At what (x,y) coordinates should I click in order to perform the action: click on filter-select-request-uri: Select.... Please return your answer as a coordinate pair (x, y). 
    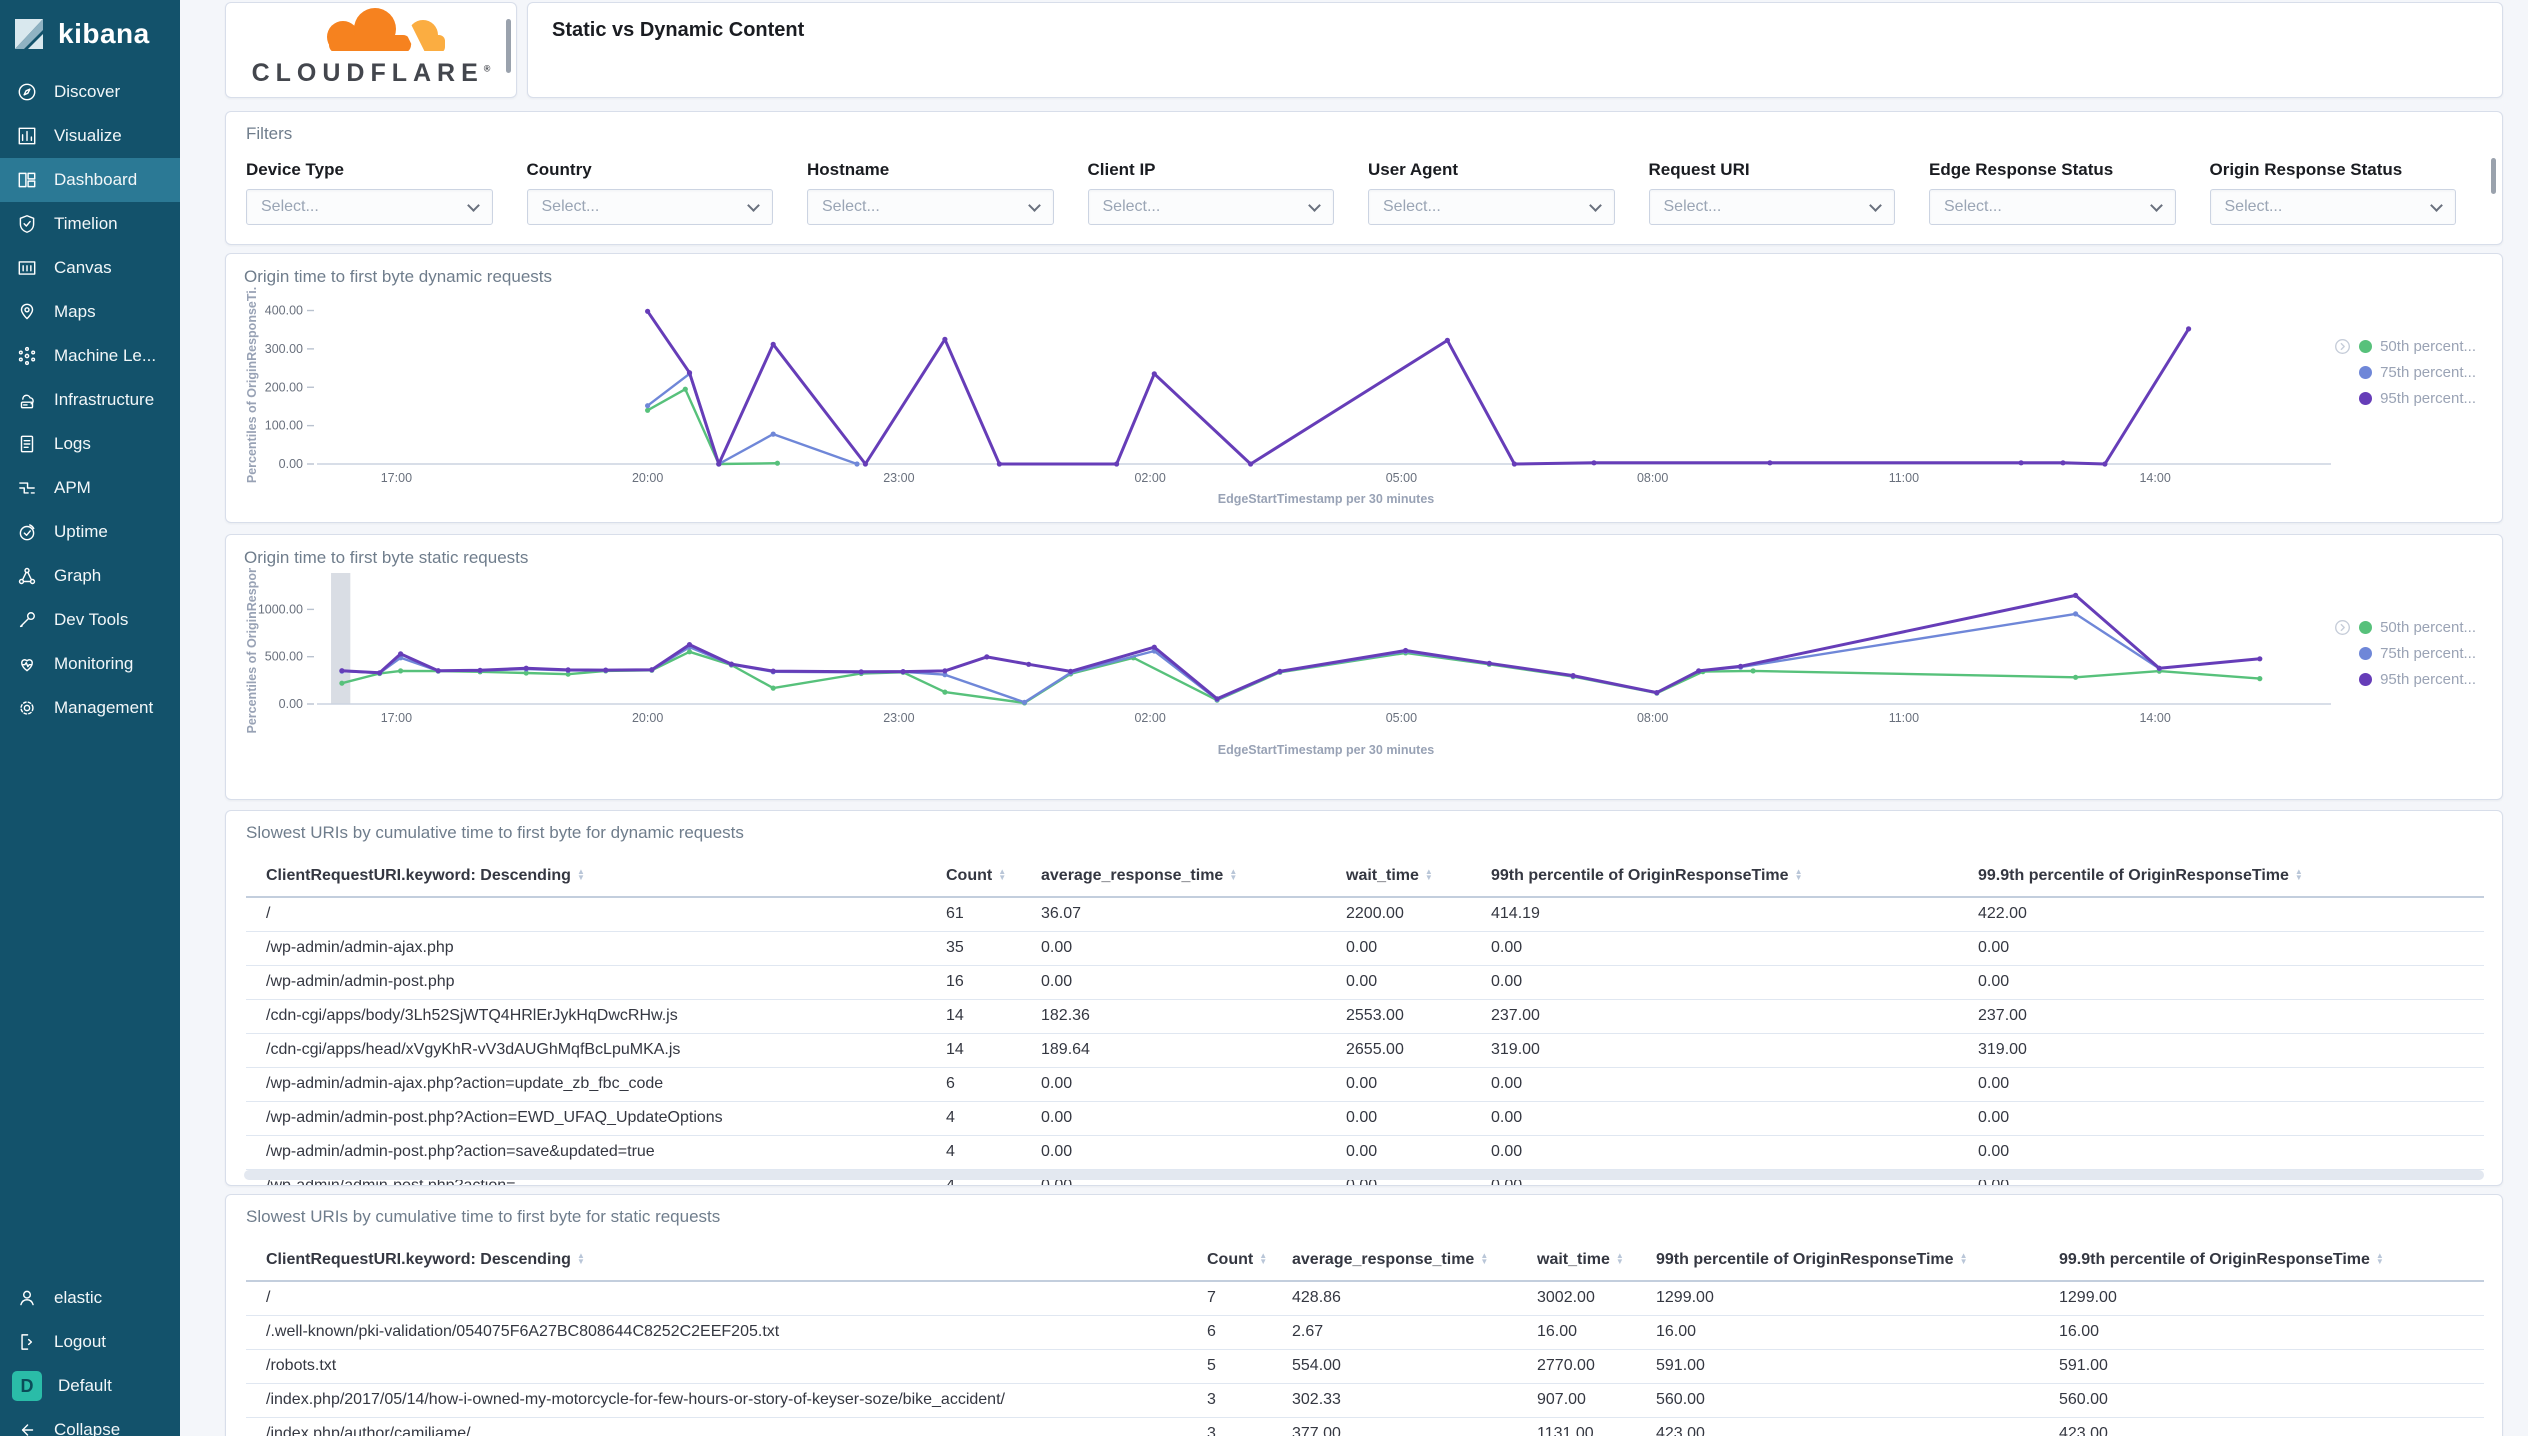
    Looking at the image, I should click on (1771, 207).